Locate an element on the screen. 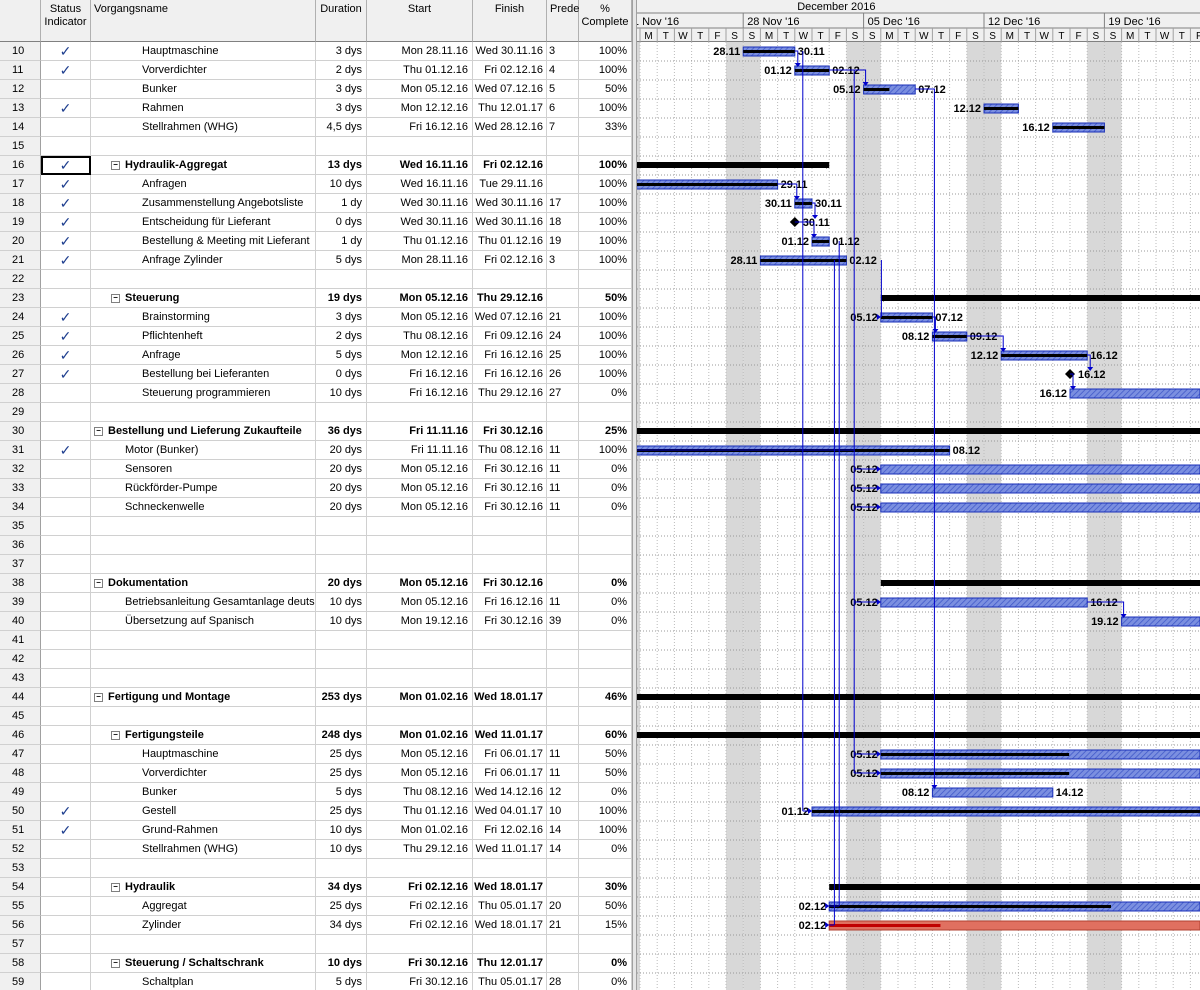 This screenshot has height=990, width=1200. task-id-cell: 42 is located at coordinates (20, 659).